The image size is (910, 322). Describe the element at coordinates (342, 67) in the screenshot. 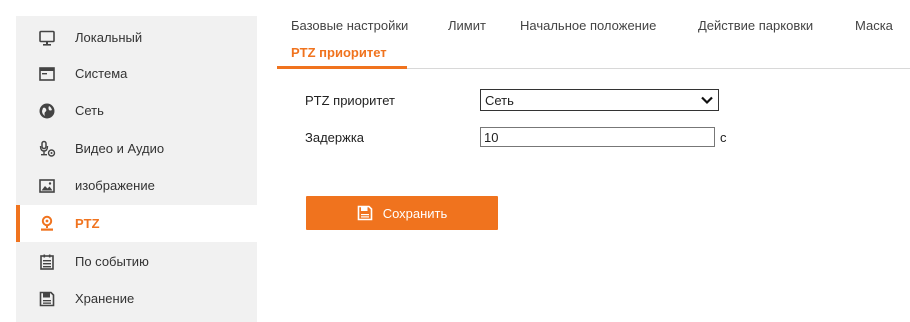

I see `tab-active-indicator` at that location.